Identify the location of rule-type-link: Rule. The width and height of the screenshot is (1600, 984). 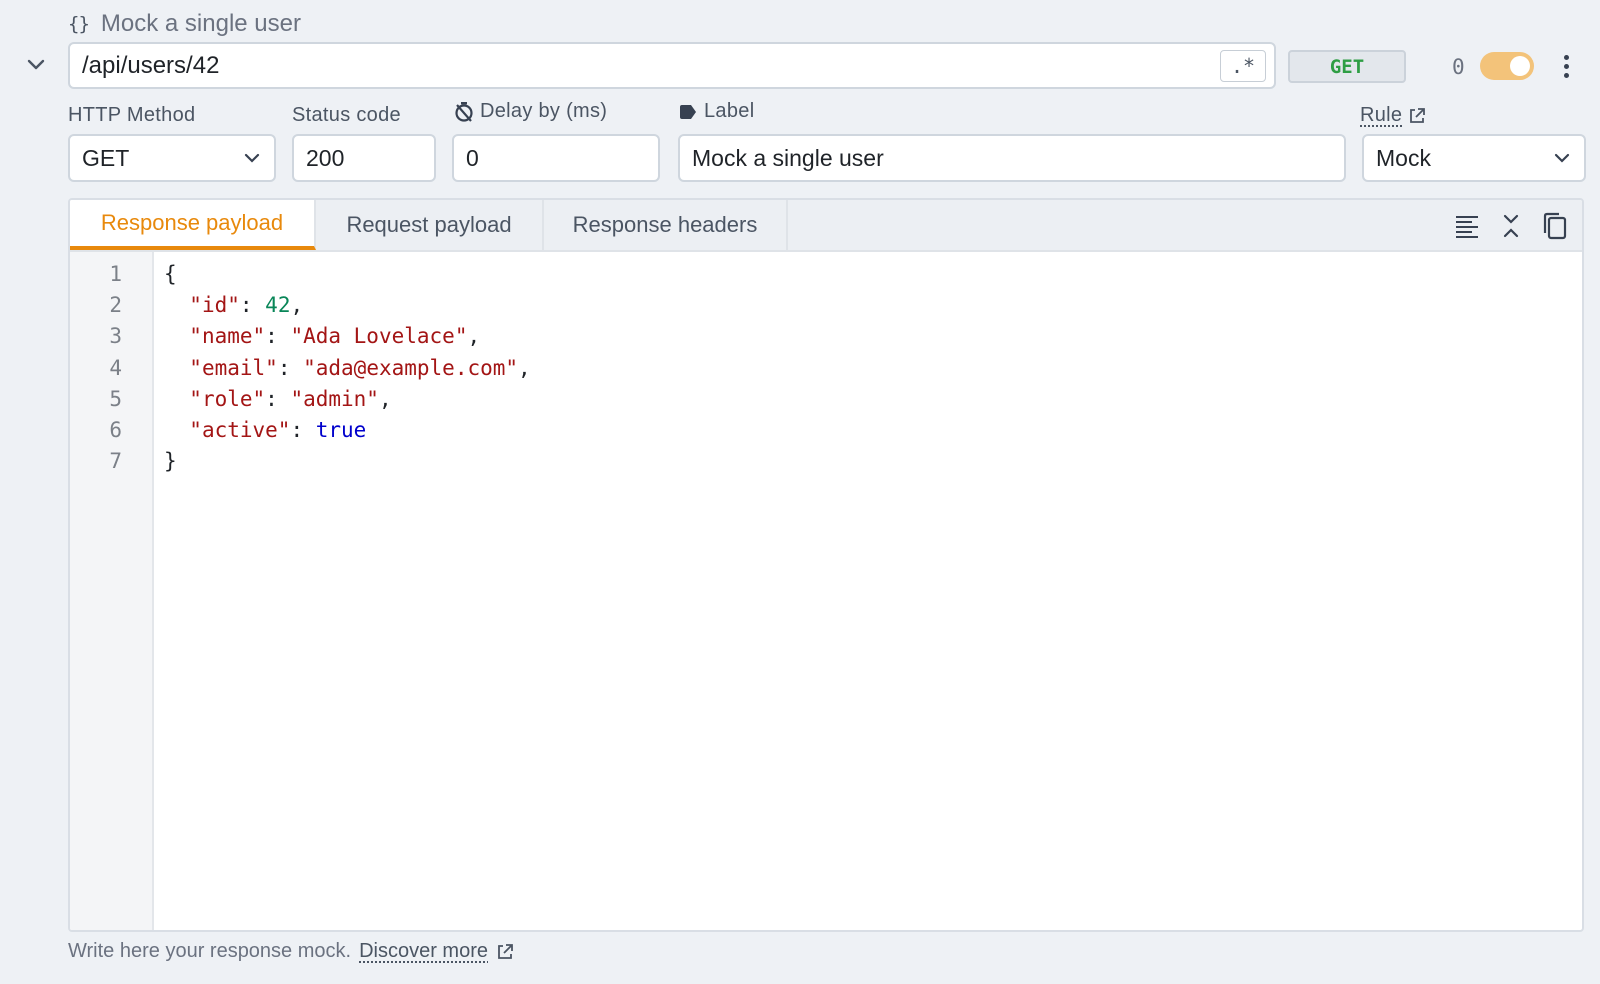
(1381, 115).